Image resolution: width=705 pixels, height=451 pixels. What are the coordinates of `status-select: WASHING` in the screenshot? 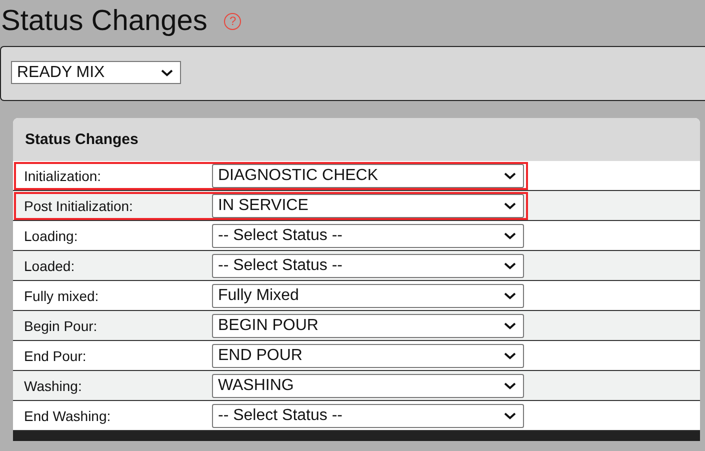 It's located at (368, 386).